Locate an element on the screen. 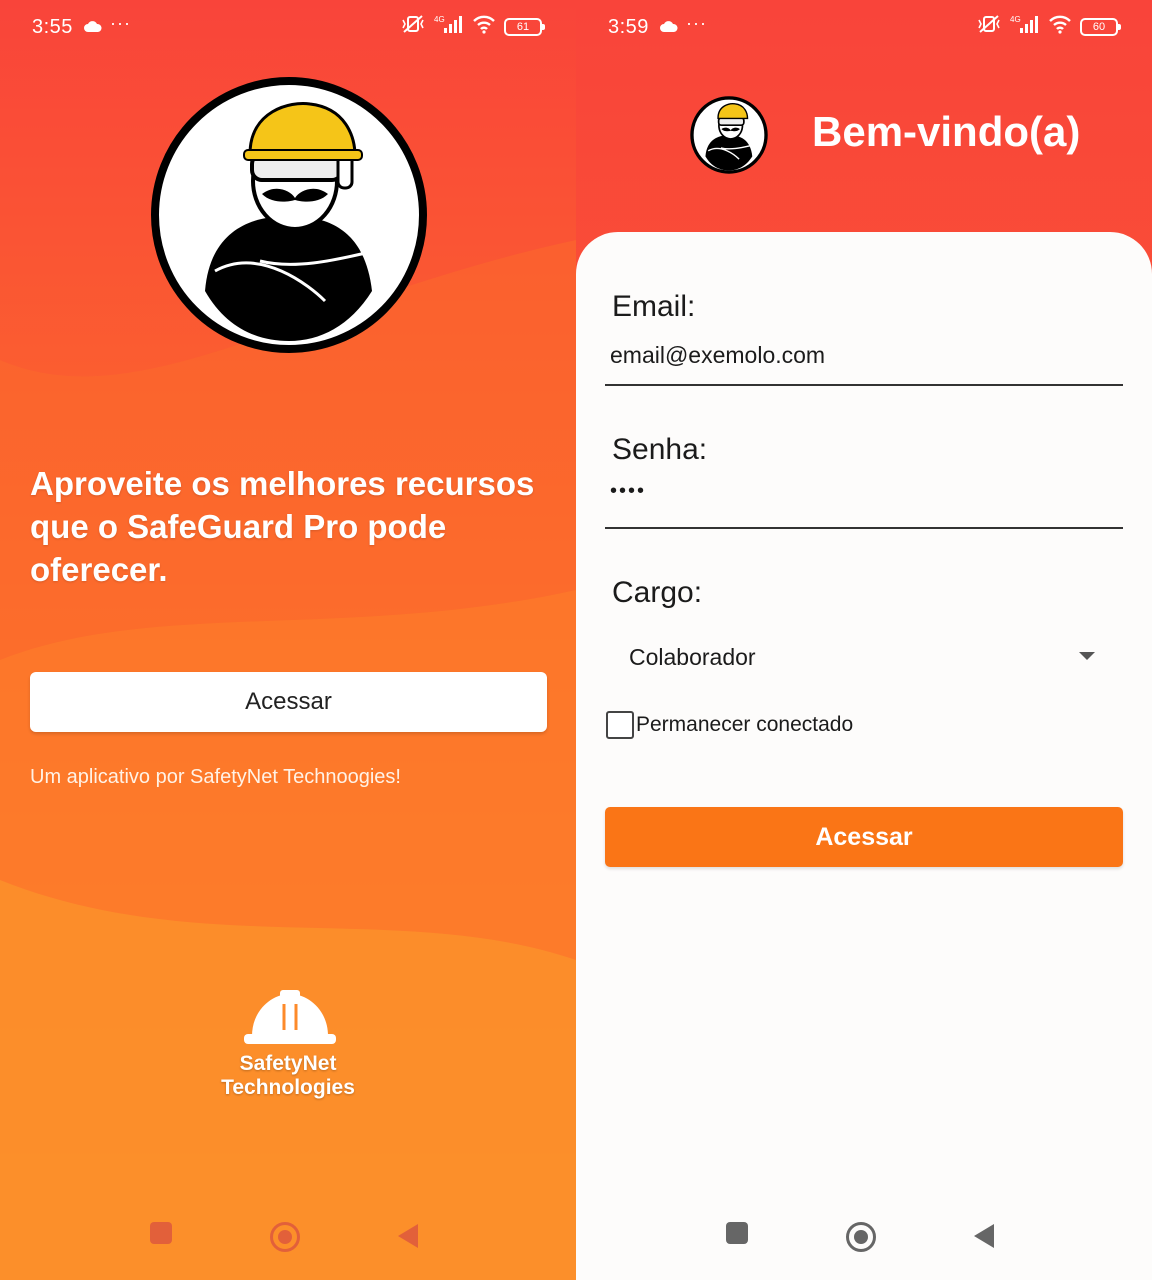 The image size is (1152, 1280). login-submit-button: Acessar is located at coordinates (864, 837).